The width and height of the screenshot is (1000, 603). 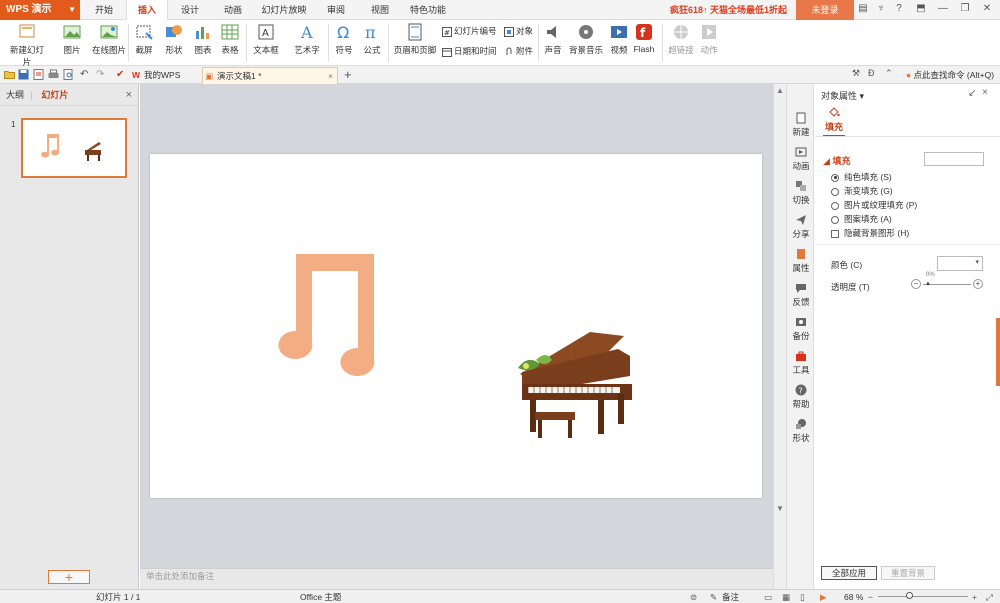 I want to click on notes-toggle: 备注, so click(x=730, y=597).